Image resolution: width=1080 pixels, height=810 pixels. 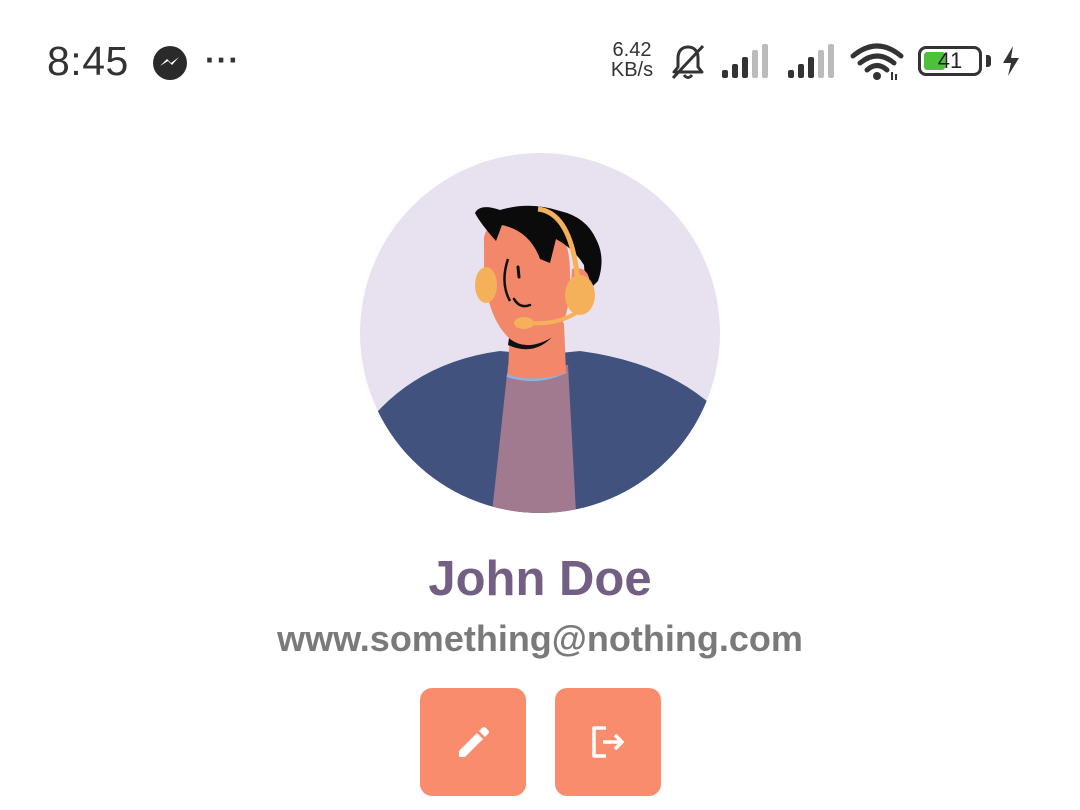 I want to click on pencil-icon, so click(x=474, y=742).